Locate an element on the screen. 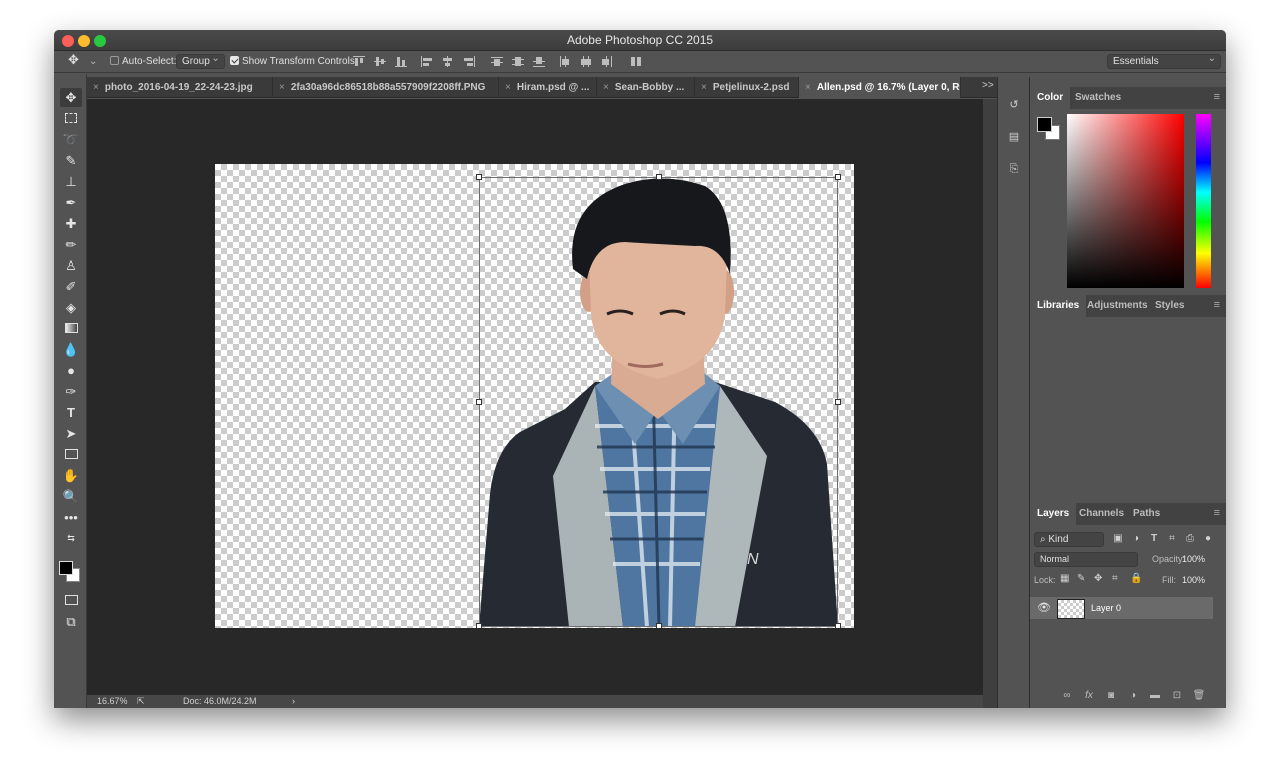  eraser-tool-icon: ◈ is located at coordinates (71, 307).